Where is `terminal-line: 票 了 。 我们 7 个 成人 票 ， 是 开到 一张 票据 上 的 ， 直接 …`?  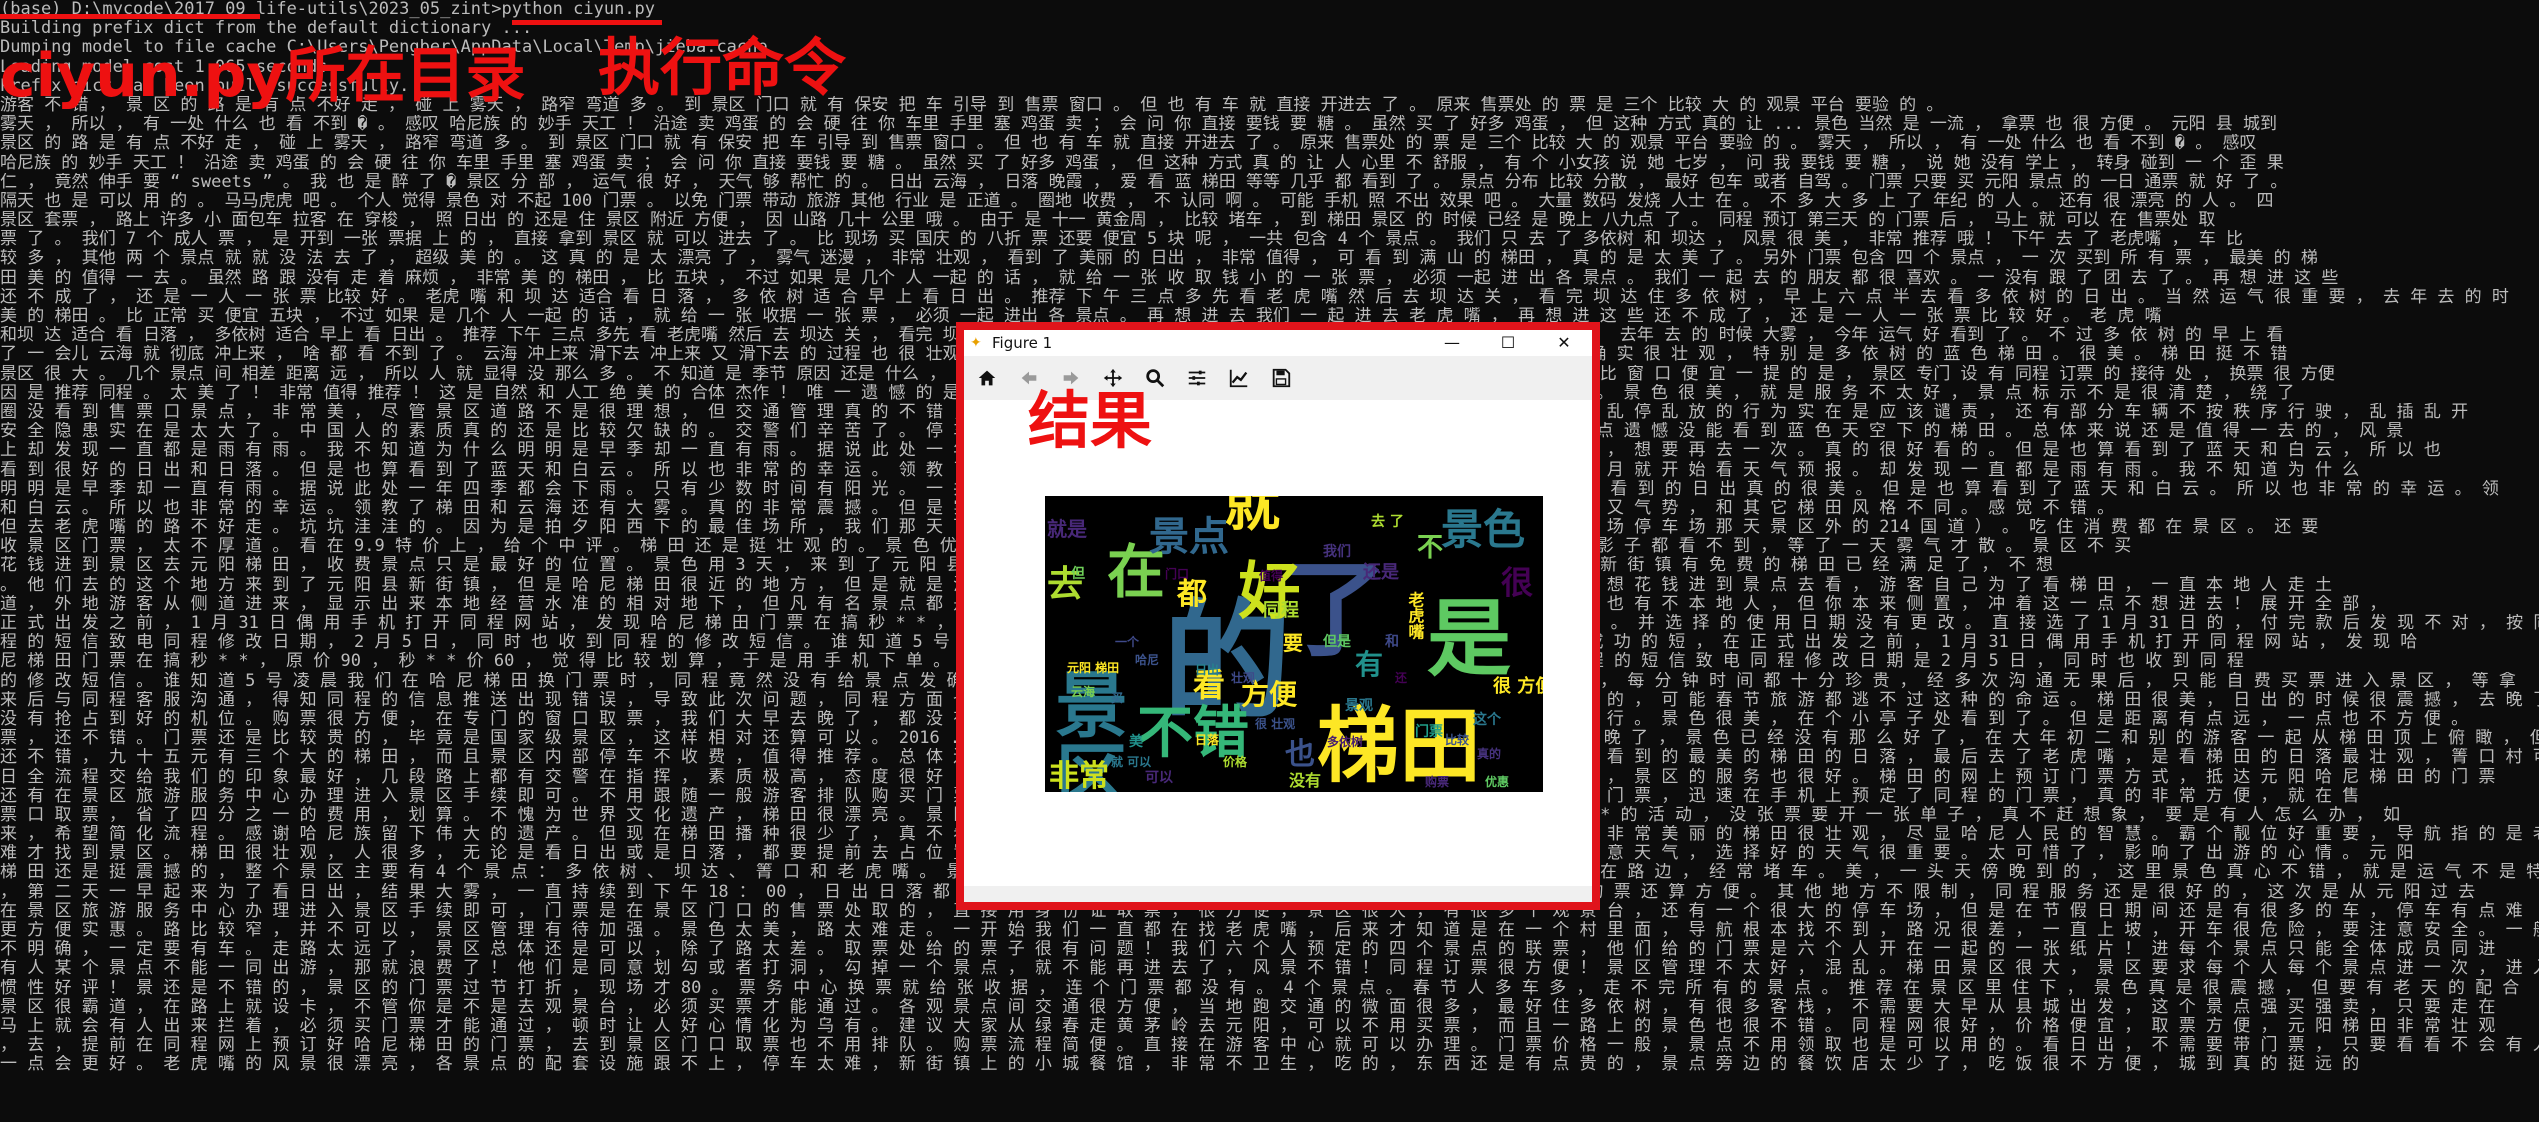
terminal-line: 票 了 。 我们 7 个 成人 票 ， 是 开到 一张 票据 上 的 ， 直接 … is located at coordinates (1121, 240).